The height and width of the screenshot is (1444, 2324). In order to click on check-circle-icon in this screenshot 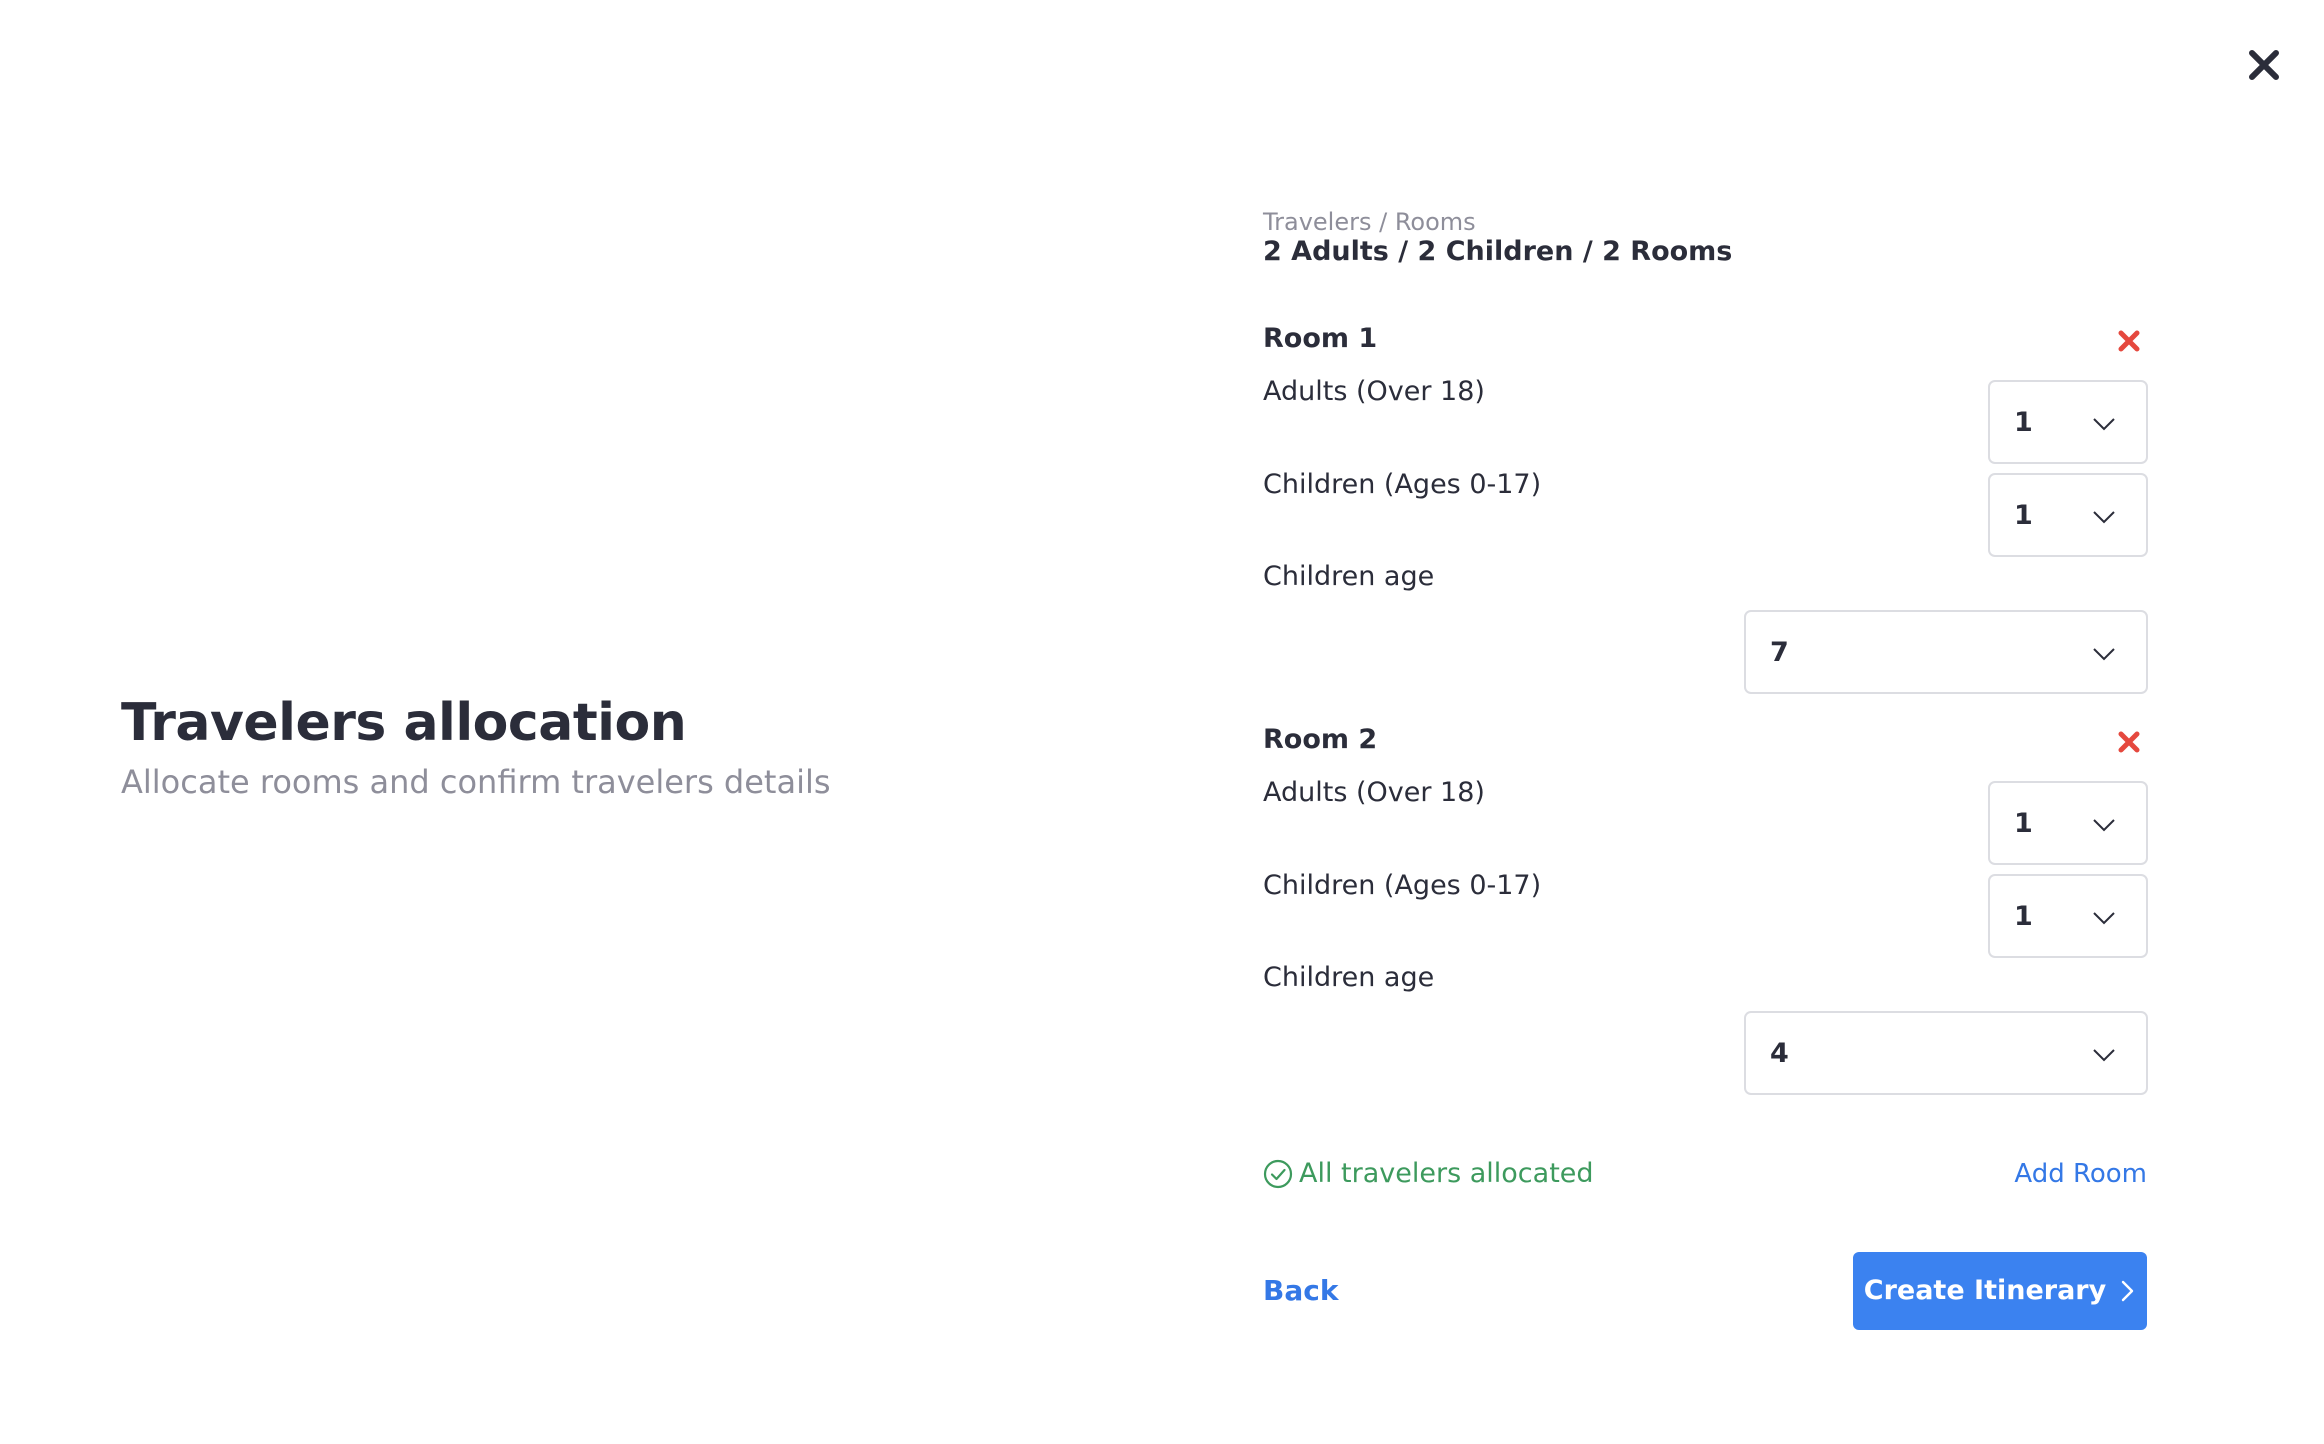, I will do `click(1278, 1174)`.